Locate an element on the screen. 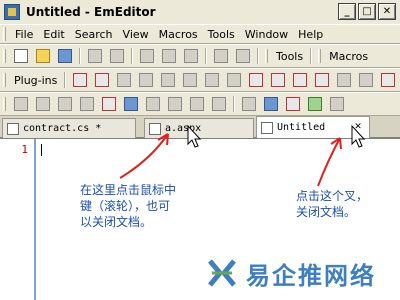  plugins-toolbar: Plug-ins is located at coordinates (200, 80).